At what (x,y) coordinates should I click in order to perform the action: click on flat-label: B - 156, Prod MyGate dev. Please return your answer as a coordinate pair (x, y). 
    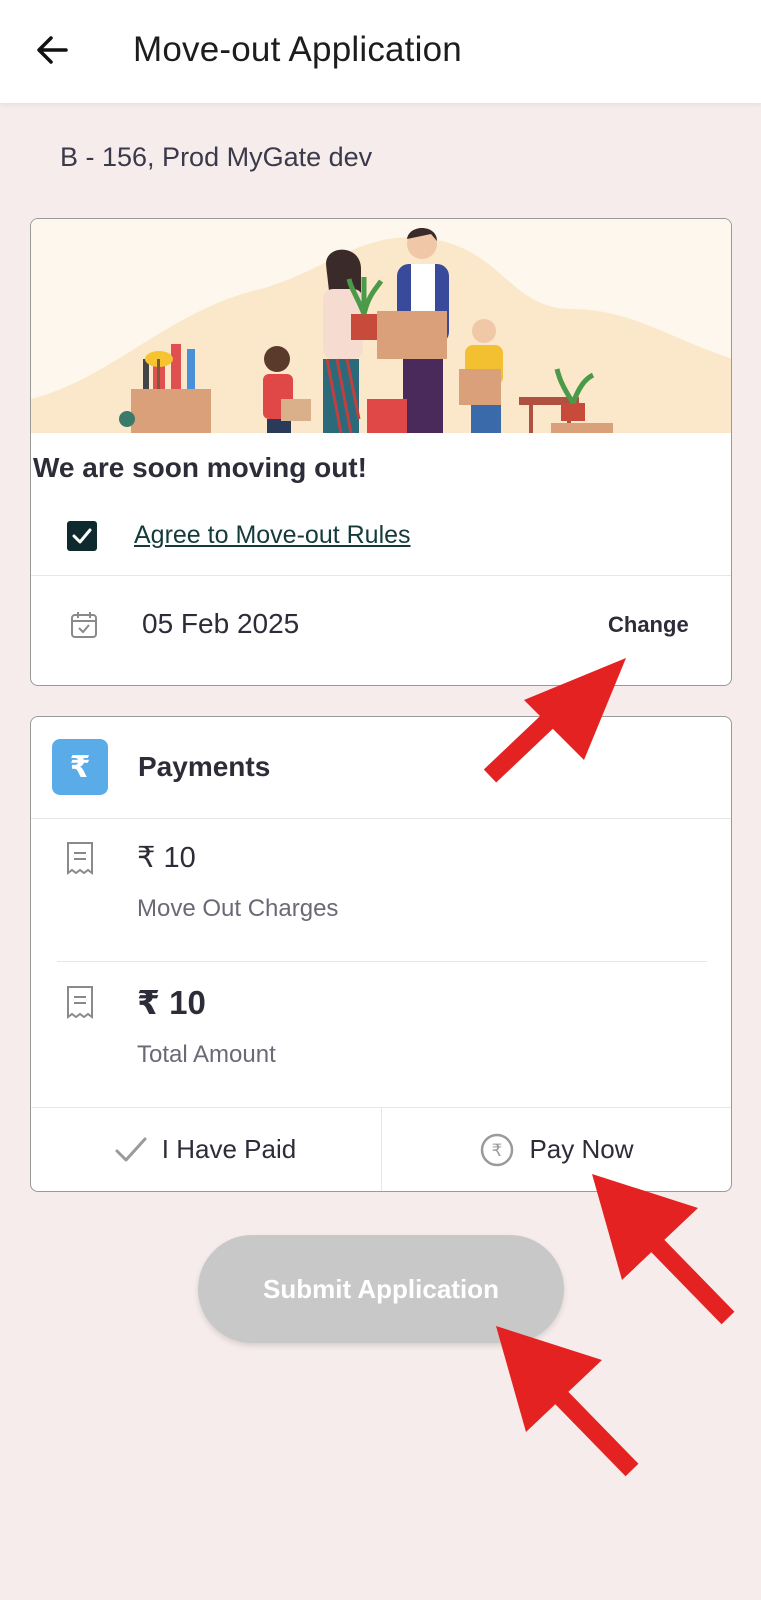
    Looking at the image, I should click on (216, 157).